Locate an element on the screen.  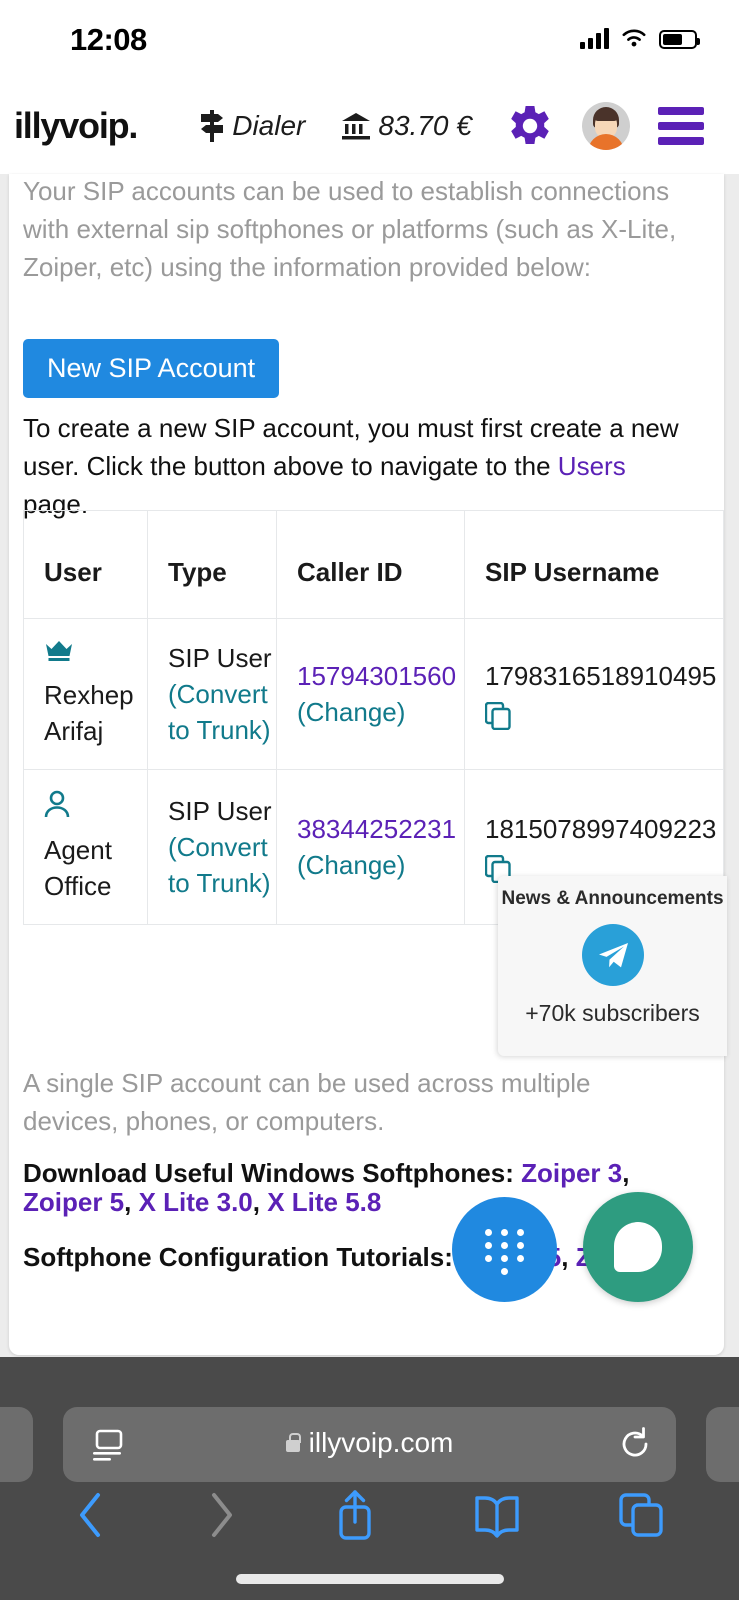
column-header-user: User is located at coordinates (85, 564).